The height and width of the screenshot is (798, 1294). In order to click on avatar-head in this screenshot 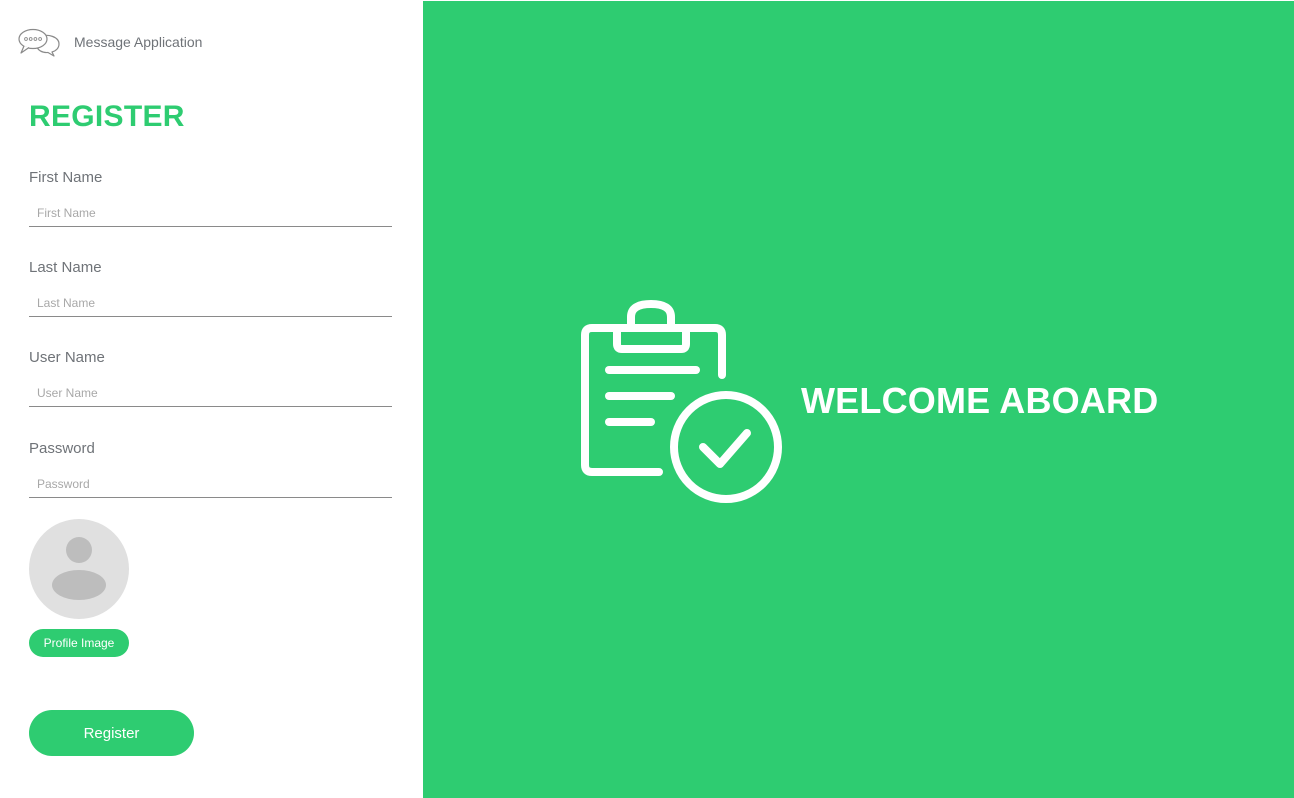, I will do `click(79, 550)`.